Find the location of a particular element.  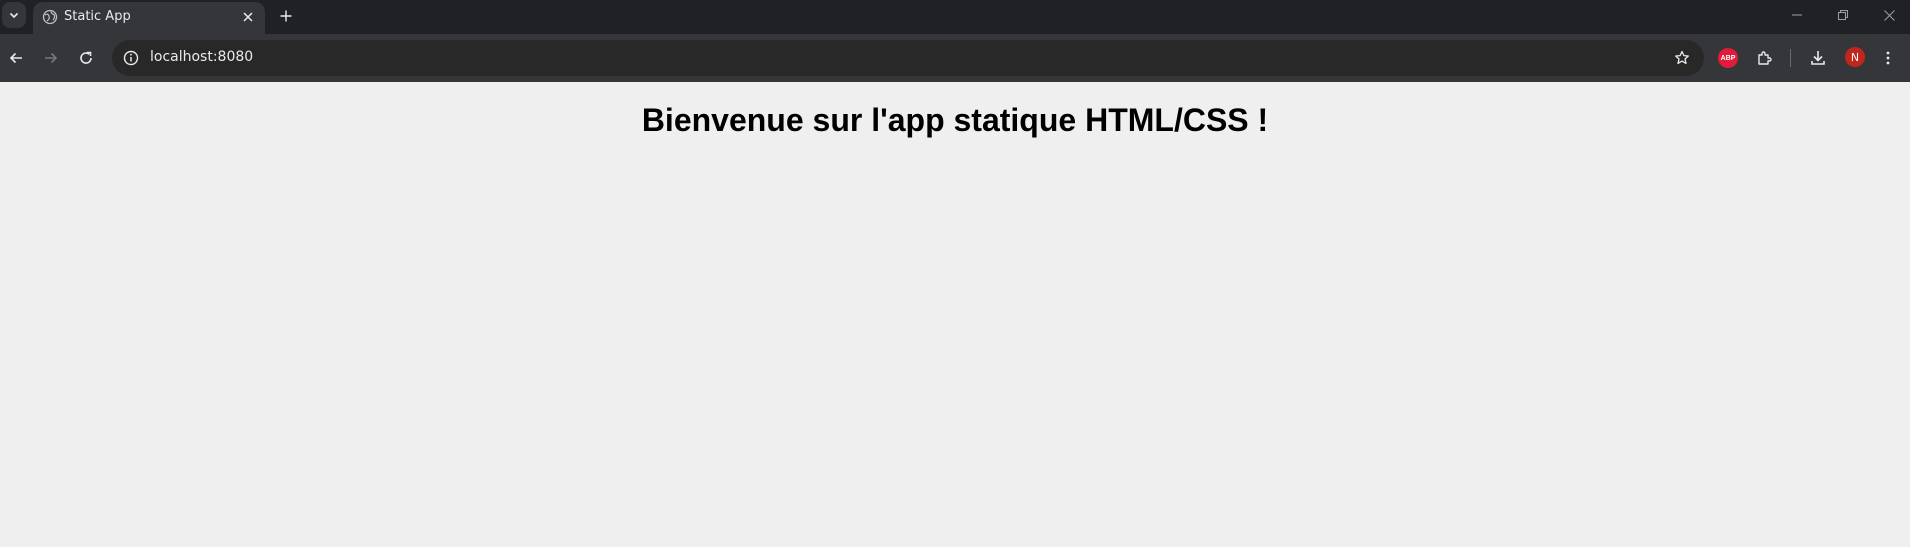

tab-static-app: Static App is located at coordinates (149, 18).